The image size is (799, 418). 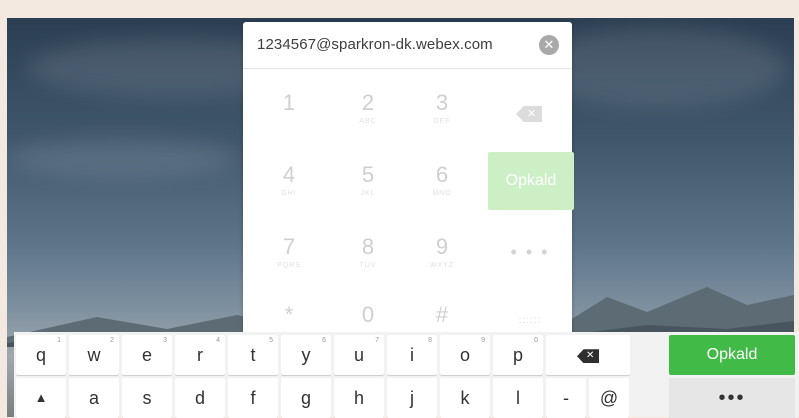 I want to click on dial-key-digit: 3, so click(x=442, y=102).